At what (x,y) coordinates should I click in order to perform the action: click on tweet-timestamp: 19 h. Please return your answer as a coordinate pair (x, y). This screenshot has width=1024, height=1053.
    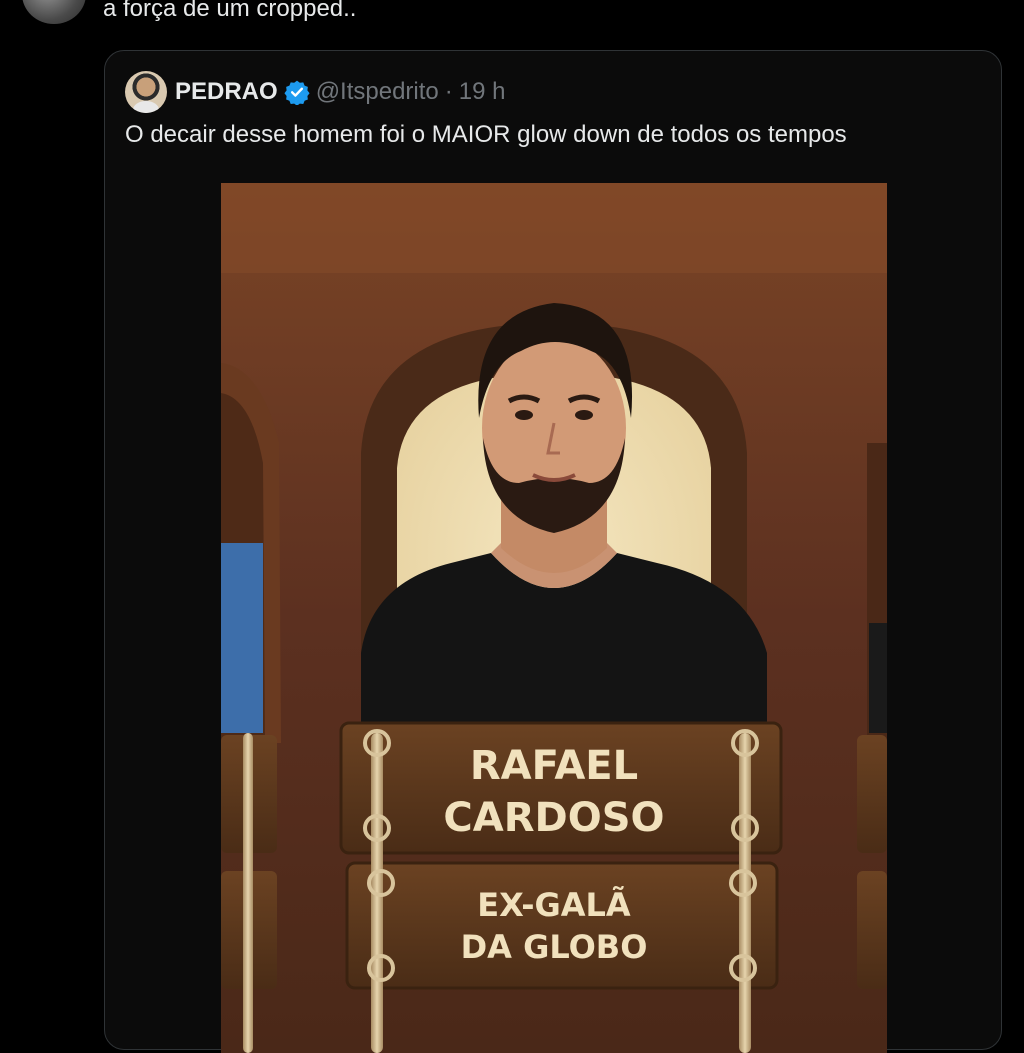
    Looking at the image, I should click on (482, 92).